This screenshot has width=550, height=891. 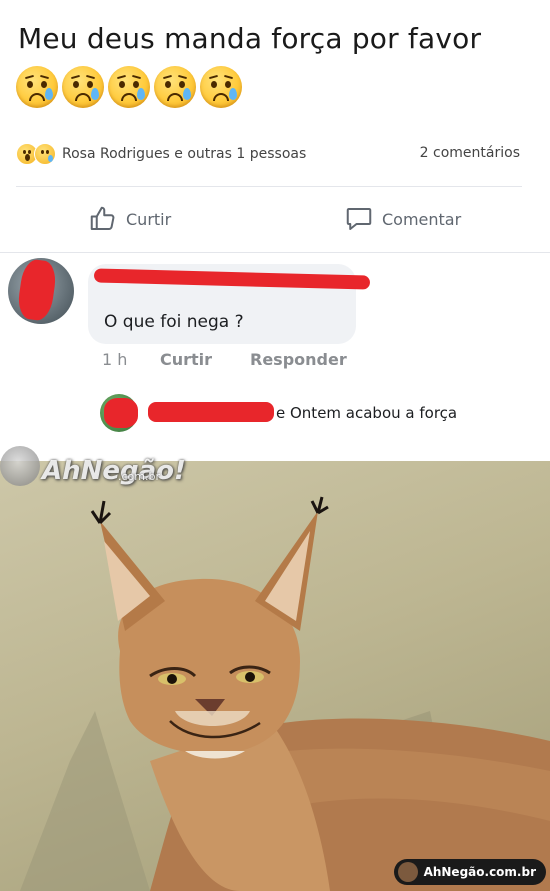 I want to click on post-text: Meu deus manda força por favor, so click(x=250, y=38).